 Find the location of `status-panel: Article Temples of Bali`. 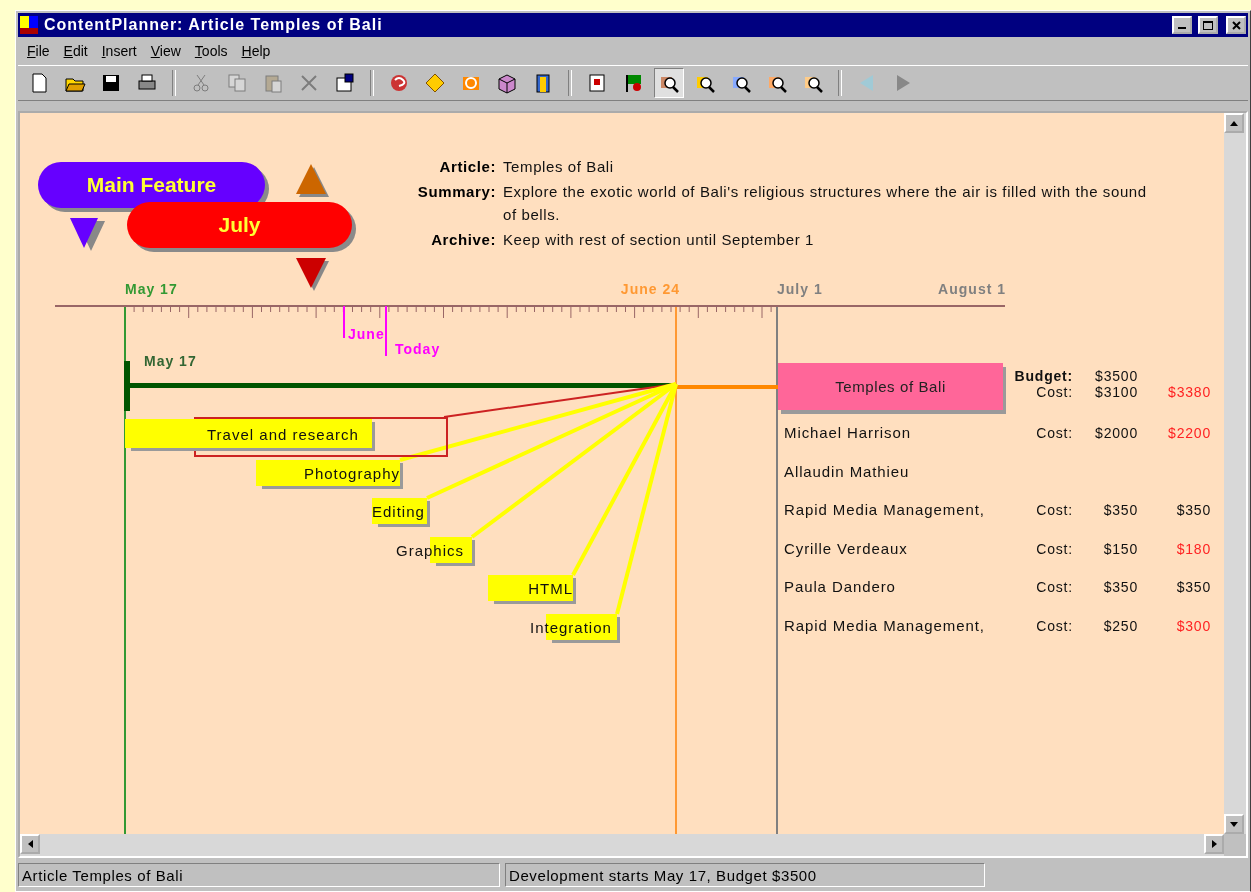

status-panel: Article Temples of Bali is located at coordinates (259, 875).